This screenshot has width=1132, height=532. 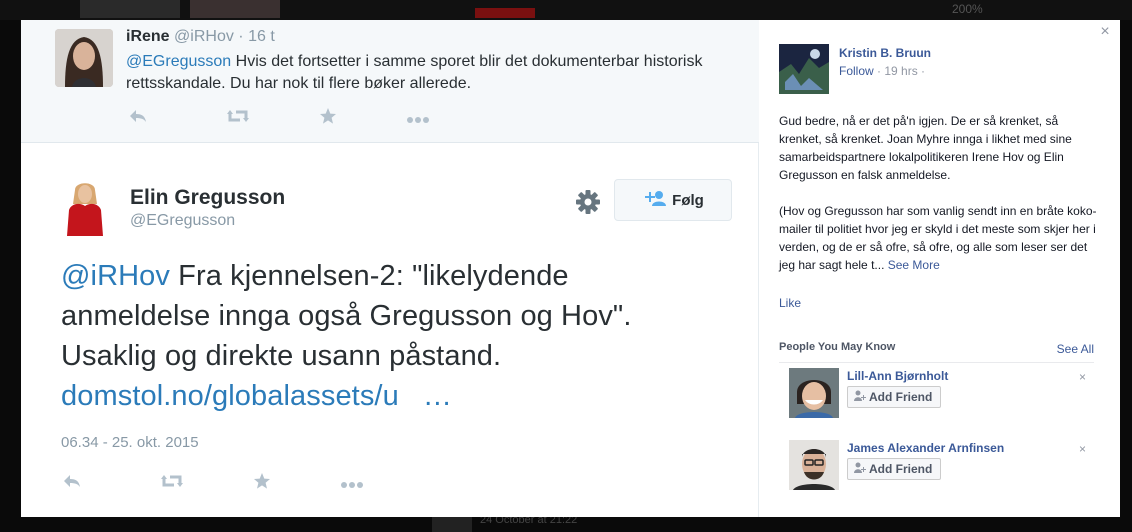 What do you see at coordinates (115, 276) in the screenshot?
I see `mention-link: @iRHov` at bounding box center [115, 276].